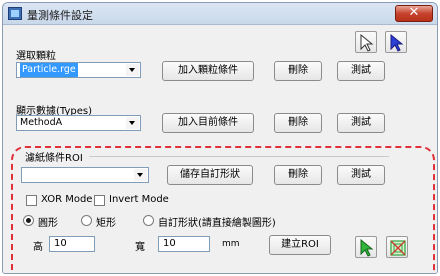  I want to click on shape-option-circle: 圓形, so click(48, 223).